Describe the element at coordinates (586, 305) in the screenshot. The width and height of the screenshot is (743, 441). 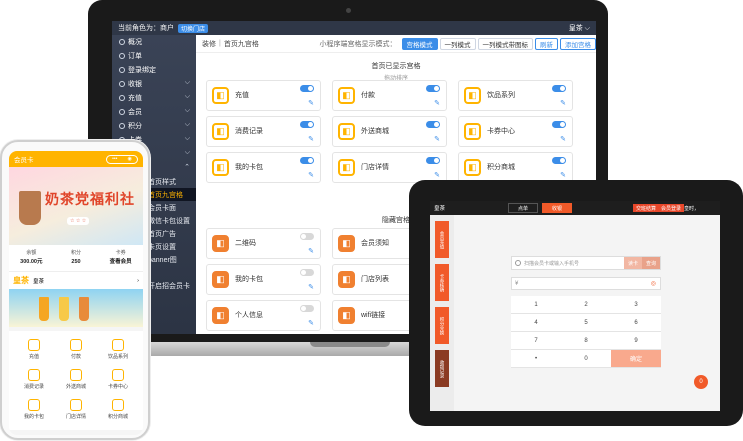
I see `keypad-key: 2` at that location.